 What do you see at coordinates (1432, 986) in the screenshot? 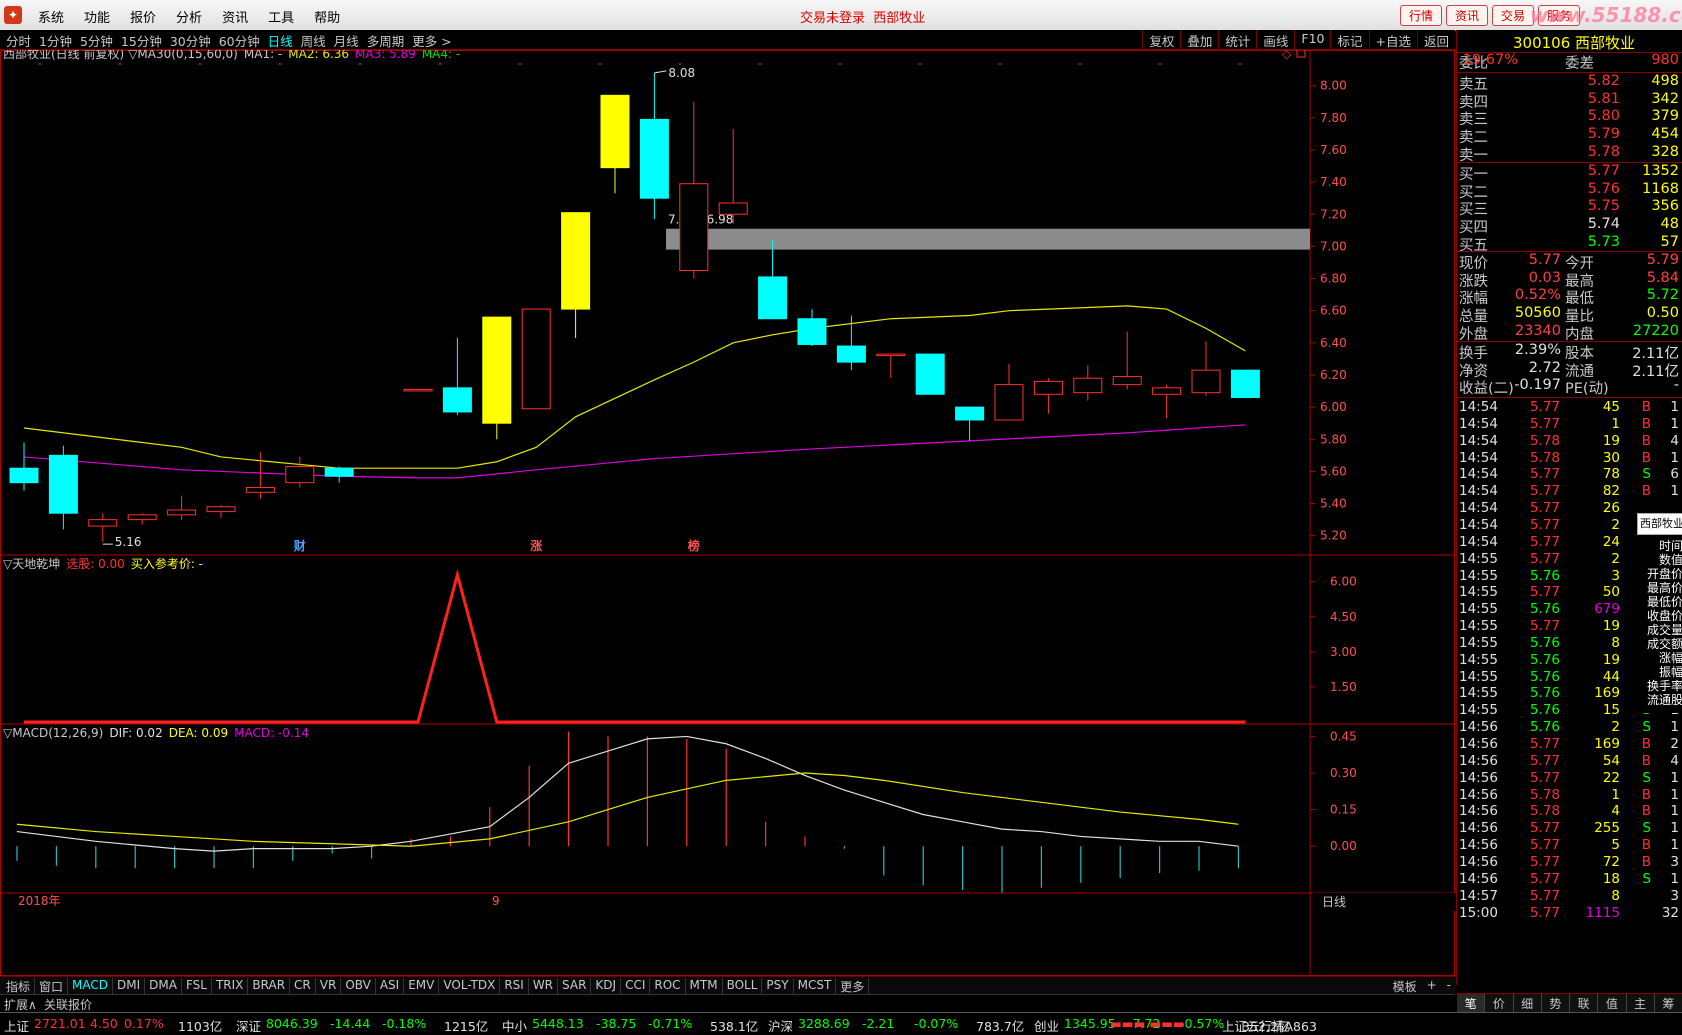
I see `indicator-bar-button-1: +` at bounding box center [1432, 986].